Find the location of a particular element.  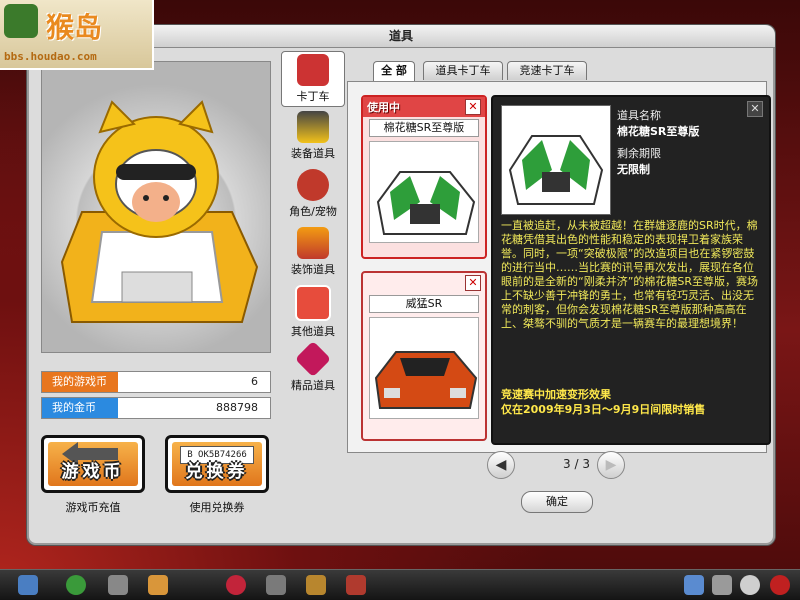

next-page-button: ▶ is located at coordinates (611, 465).